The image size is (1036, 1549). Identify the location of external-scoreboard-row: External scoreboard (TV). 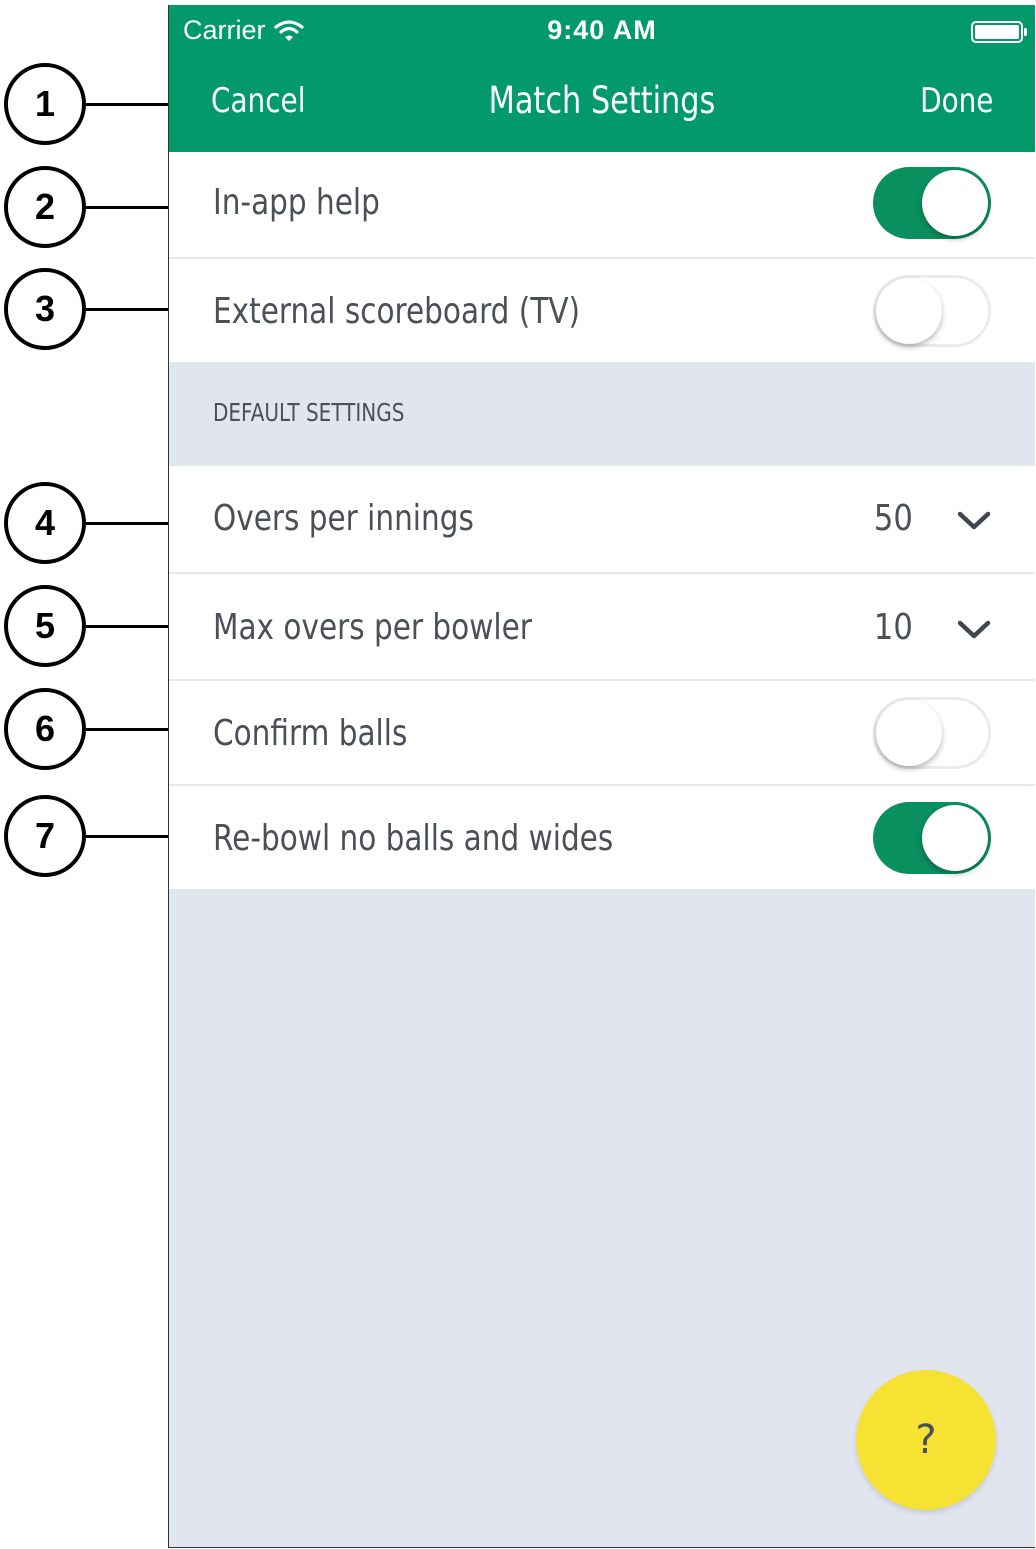
(602, 309).